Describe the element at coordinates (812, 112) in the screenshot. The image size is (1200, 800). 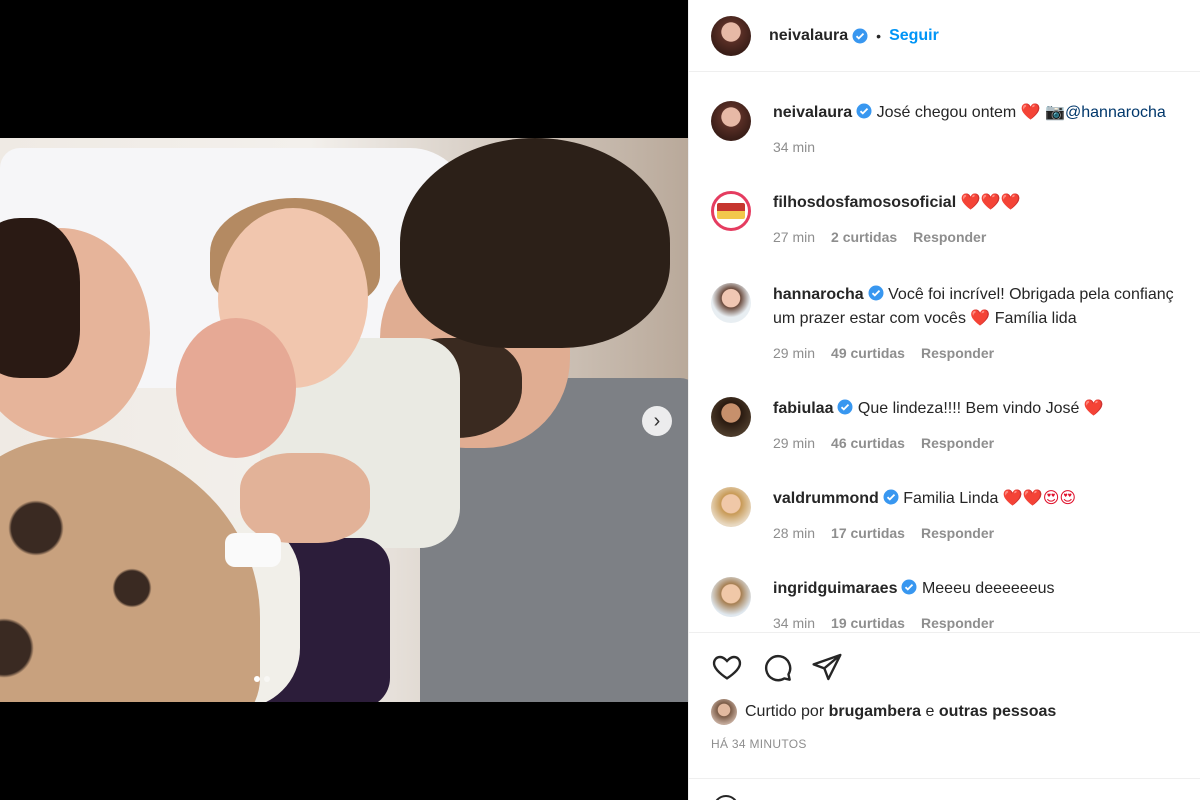
I see `comment-username: neivalaura` at that location.